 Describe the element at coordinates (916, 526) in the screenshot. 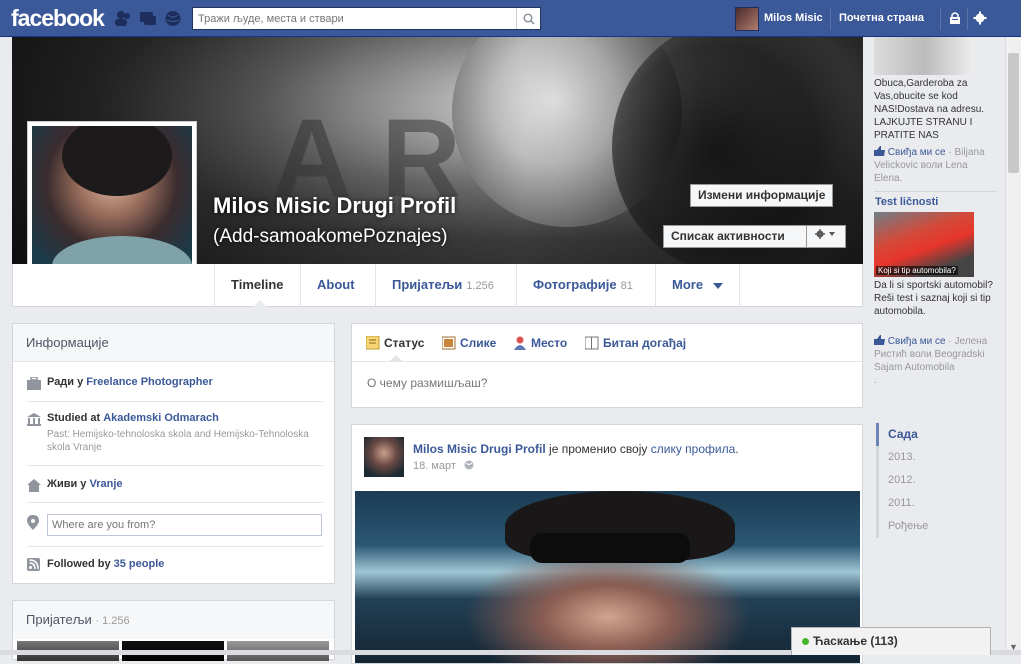

I see `year-link-born: Рођење` at that location.